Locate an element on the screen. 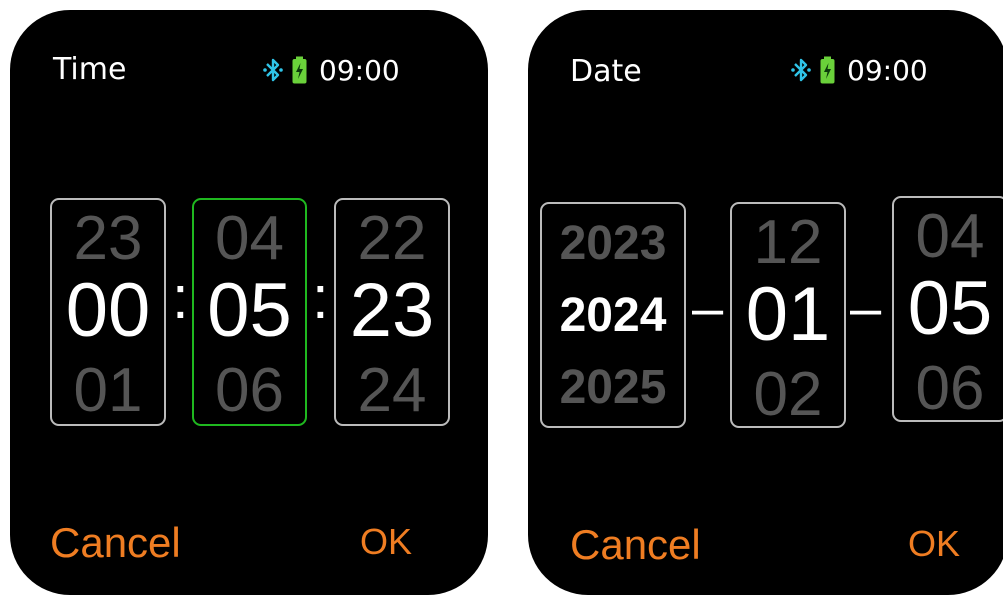  year-picker: 2023 2024 2025 is located at coordinates (613, 315).